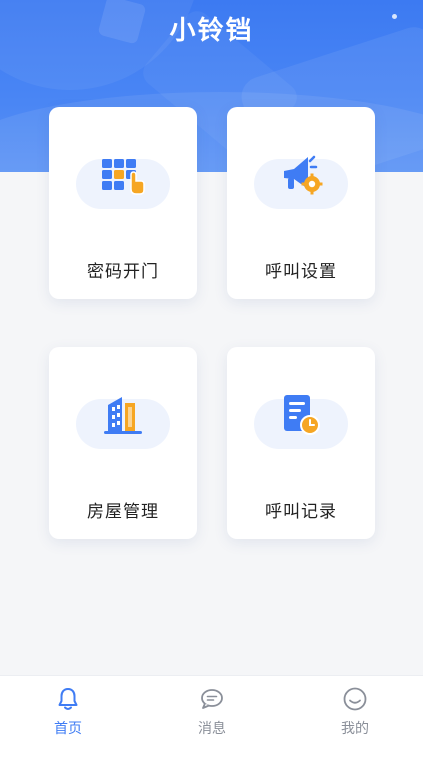 The height and width of the screenshot is (770, 423). I want to click on card-house-management: 房屋管理, so click(123, 443).